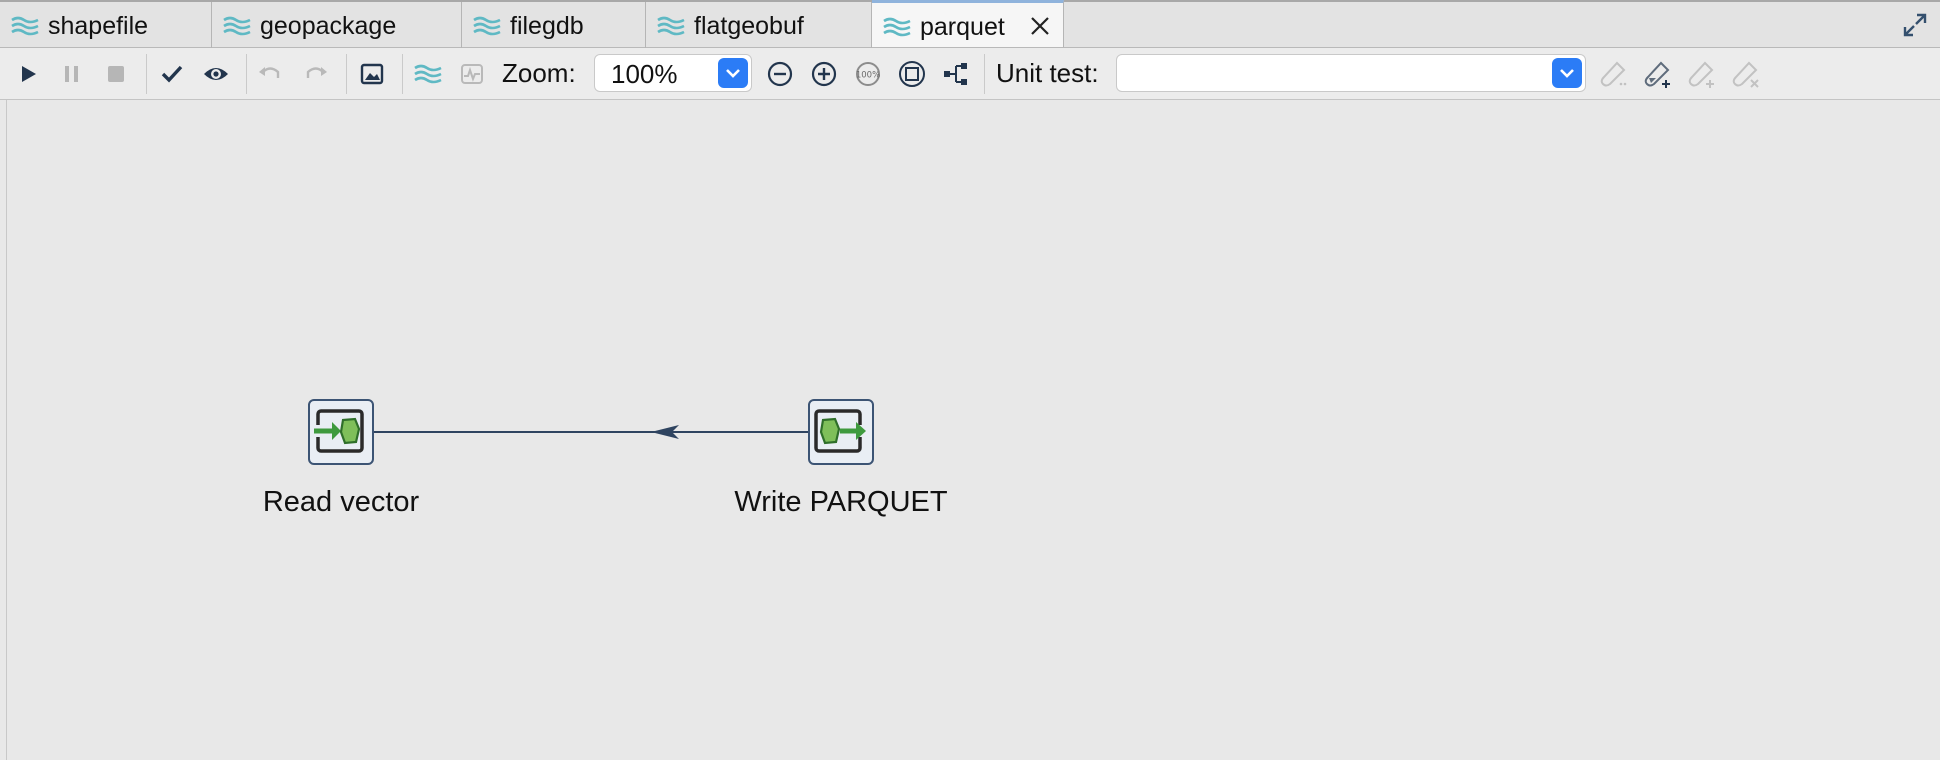 Image resolution: width=1940 pixels, height=760 pixels. What do you see at coordinates (841, 502) in the screenshot?
I see `step-label: Write PARQUET` at bounding box center [841, 502].